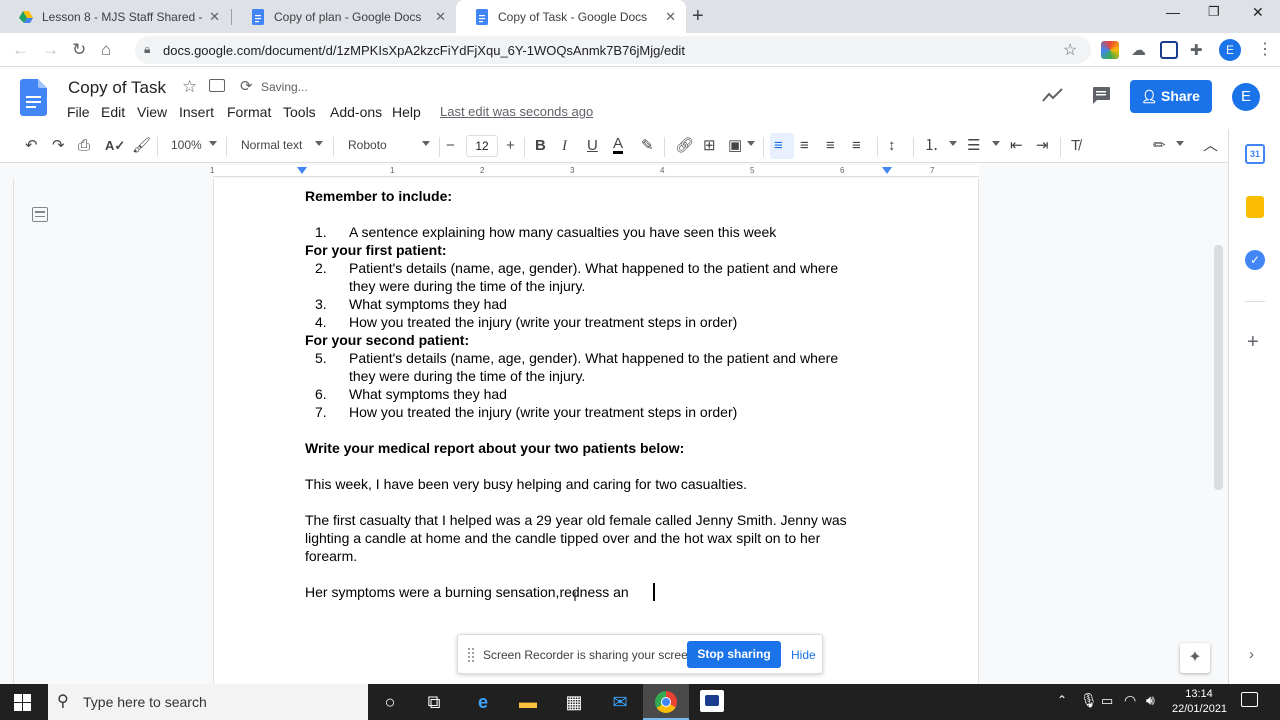 Image resolution: width=1280 pixels, height=720 pixels. What do you see at coordinates (390, 702) in the screenshot?
I see `cortana-icon: ○` at bounding box center [390, 702].